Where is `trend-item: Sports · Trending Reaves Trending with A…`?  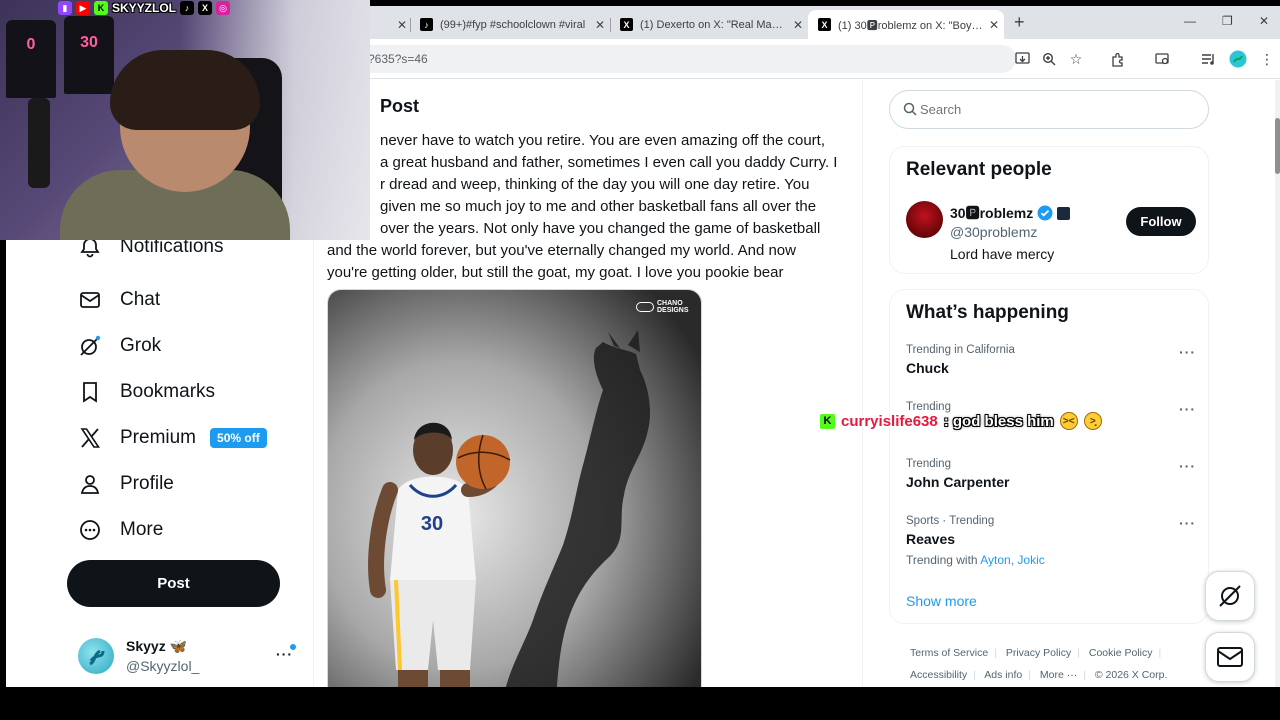 trend-item: Sports · Trending Reaves Trending with A… is located at coordinates (1051, 541).